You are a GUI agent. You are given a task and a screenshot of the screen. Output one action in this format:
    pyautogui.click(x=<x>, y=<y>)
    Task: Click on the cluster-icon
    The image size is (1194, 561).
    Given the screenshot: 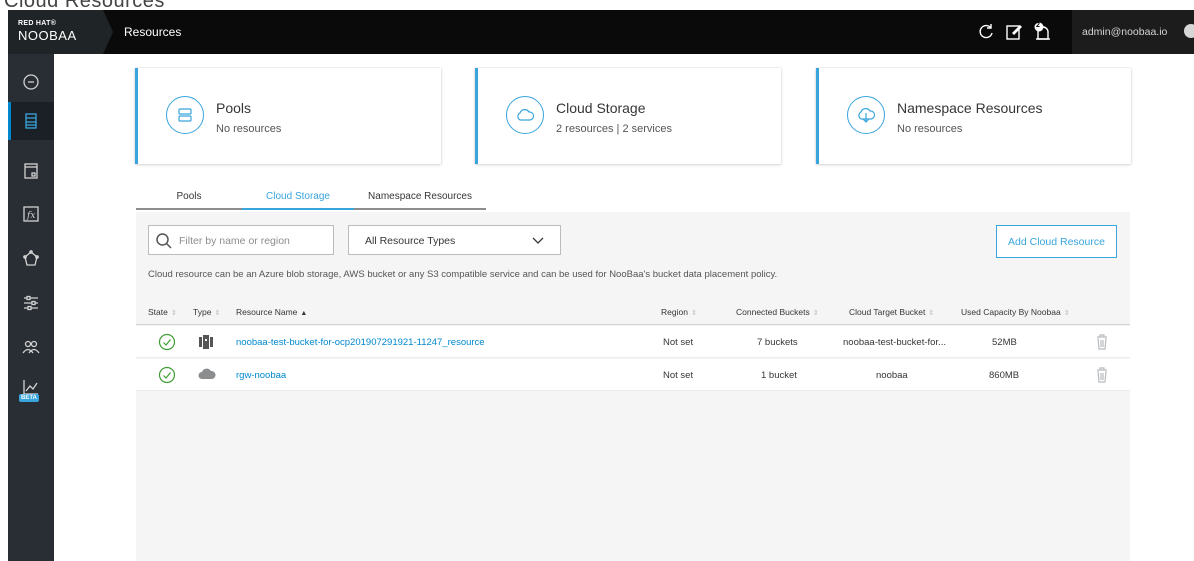 What is the action you would take?
    pyautogui.click(x=31, y=258)
    